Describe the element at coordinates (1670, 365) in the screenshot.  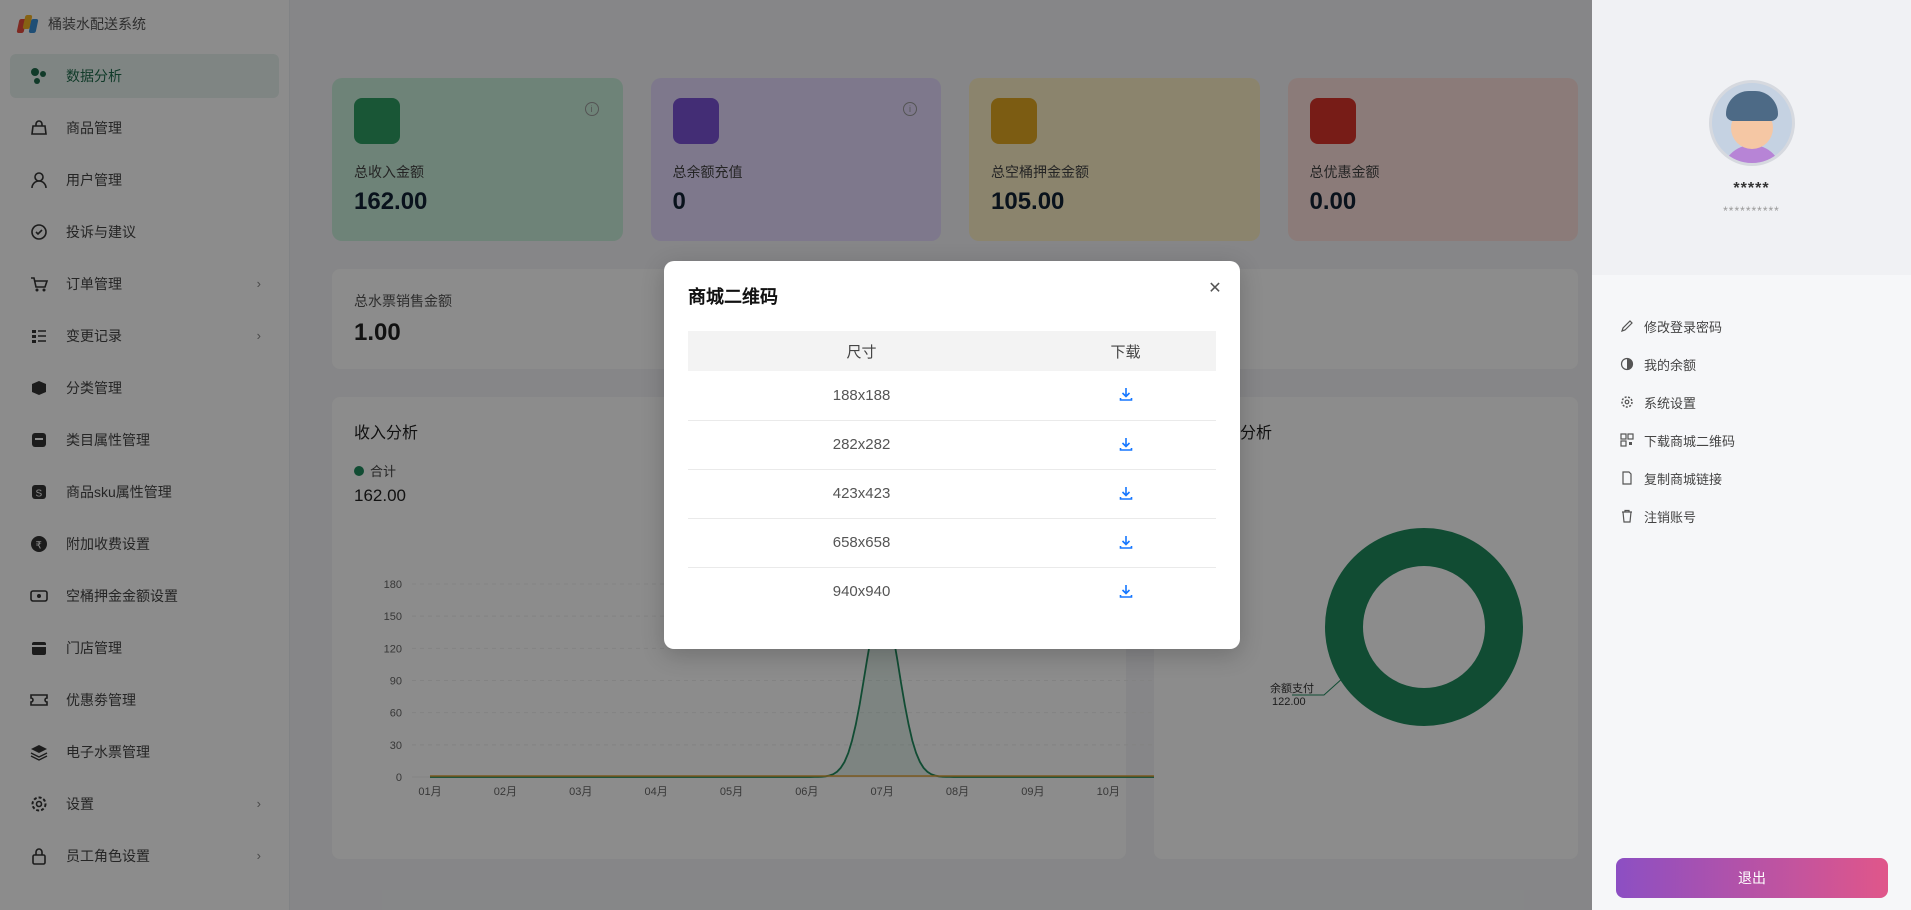
I see `drawer-item-label: 我的余额` at that location.